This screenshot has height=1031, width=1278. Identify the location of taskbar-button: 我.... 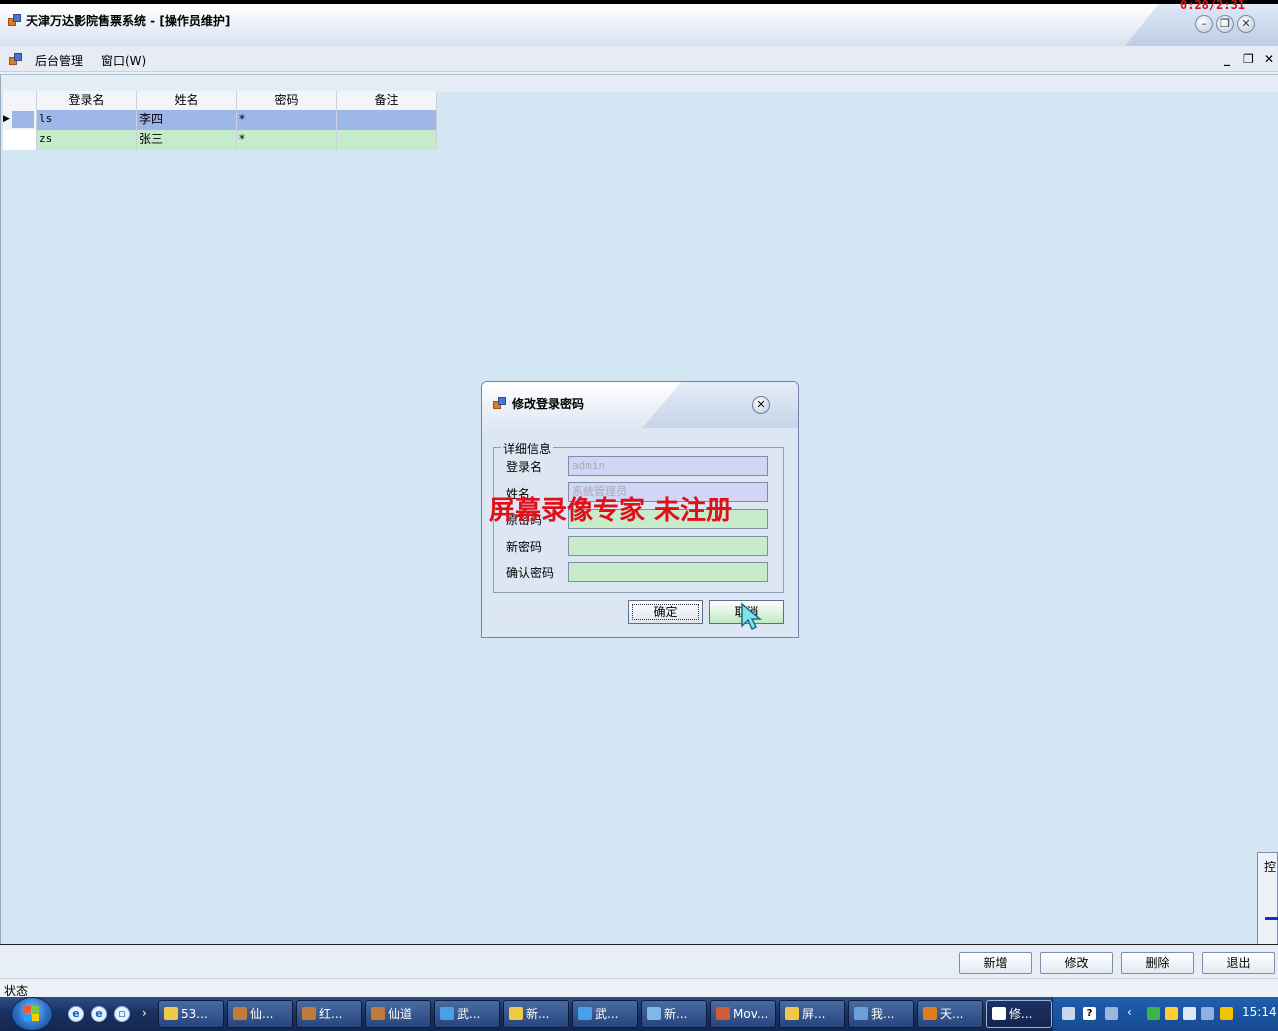
(881, 1014).